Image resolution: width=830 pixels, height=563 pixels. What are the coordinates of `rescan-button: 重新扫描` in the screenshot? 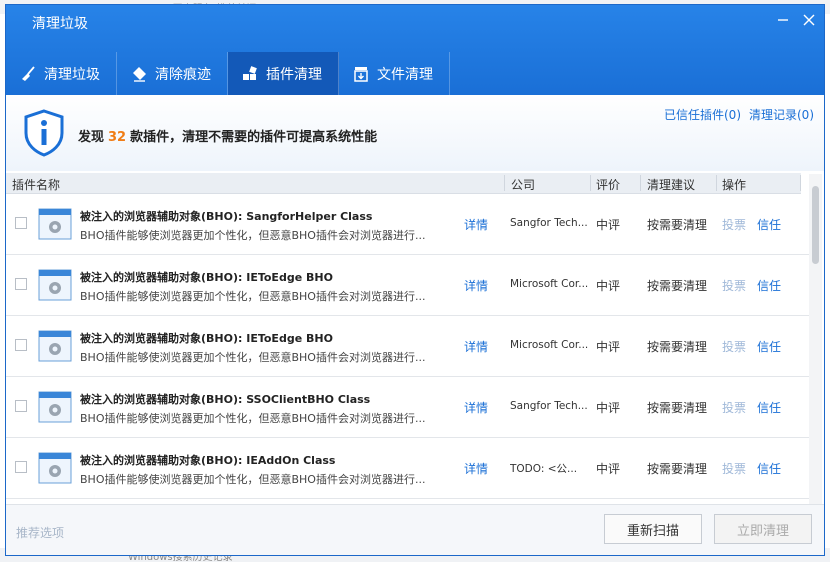 It's located at (653, 529).